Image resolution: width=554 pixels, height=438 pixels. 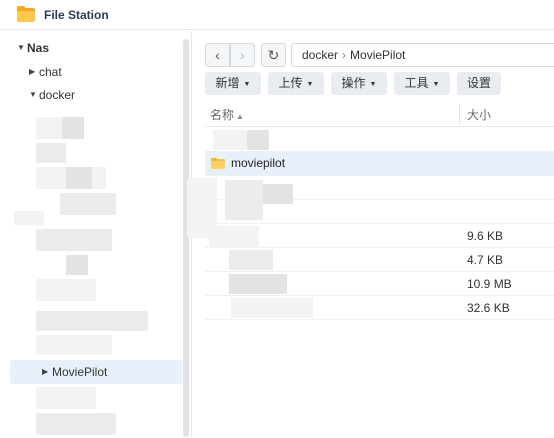 I want to click on column-divider, so click(x=459, y=114).